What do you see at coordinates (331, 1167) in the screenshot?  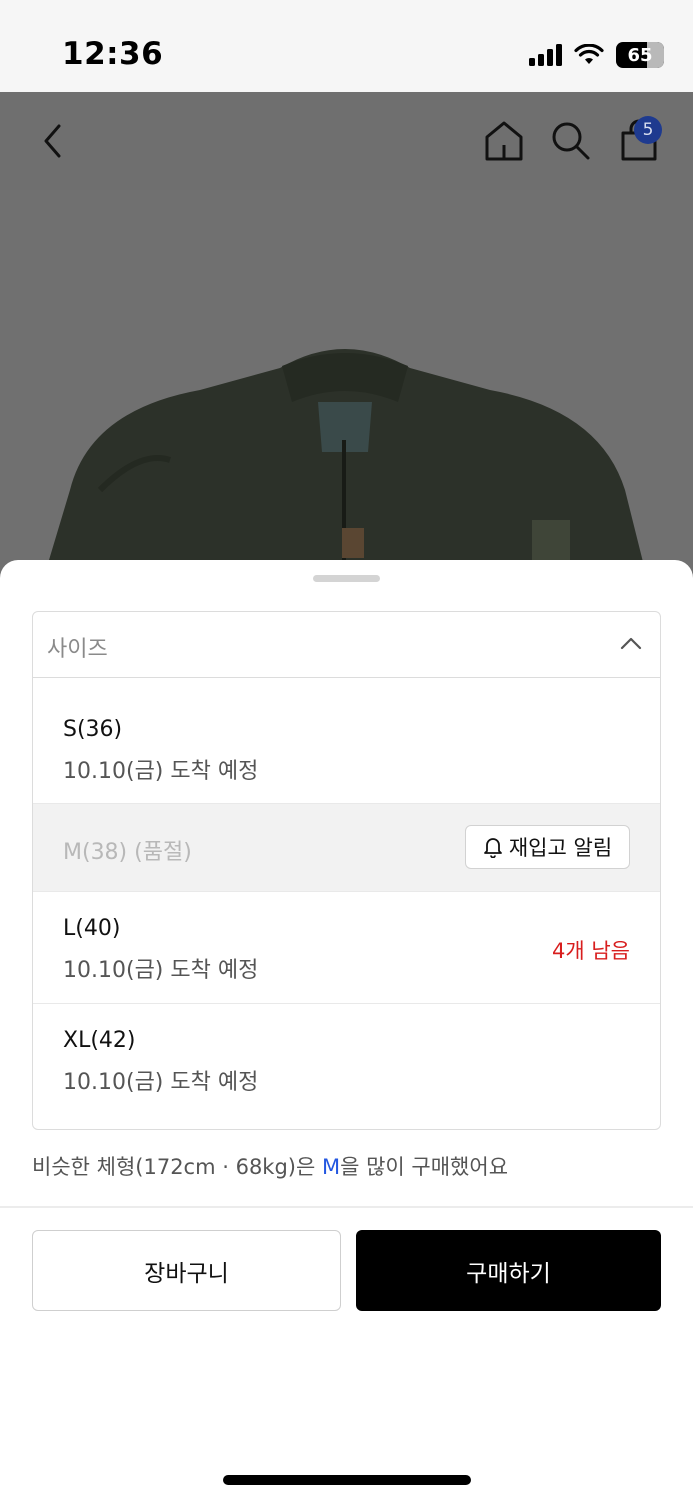 I see `recommended-size: M` at bounding box center [331, 1167].